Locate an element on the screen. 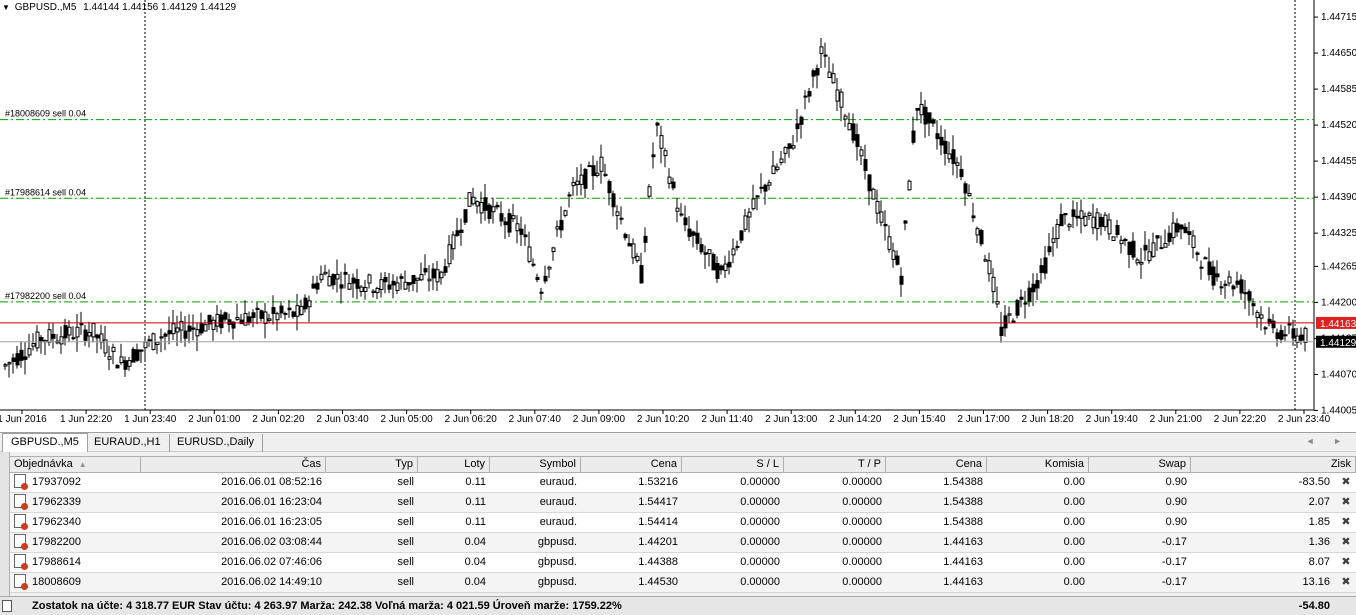 The image size is (1356, 615). tab-gbpusd-m5: GBPUSD.,M5 is located at coordinates (45, 443).